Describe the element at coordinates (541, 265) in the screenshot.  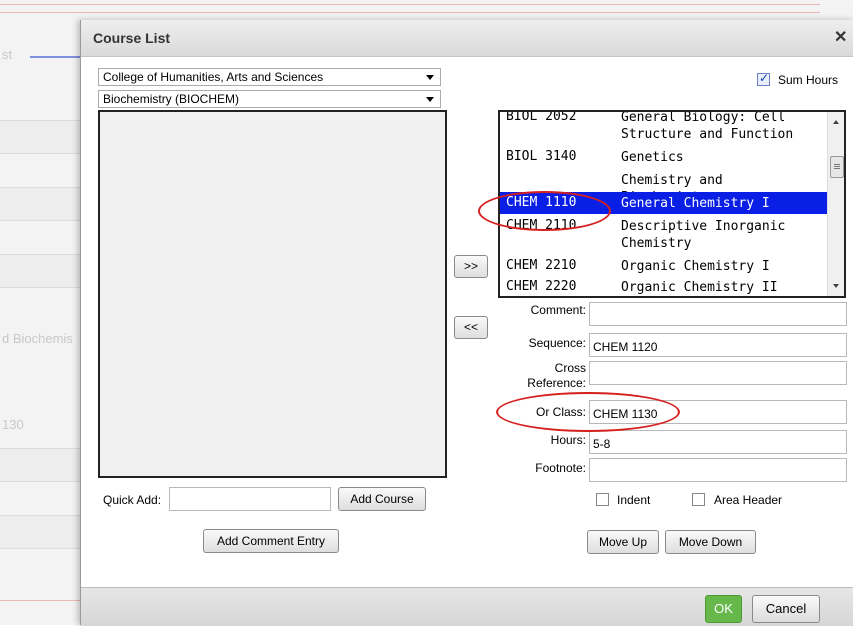
I see `course-code: CHEM 2210` at that location.